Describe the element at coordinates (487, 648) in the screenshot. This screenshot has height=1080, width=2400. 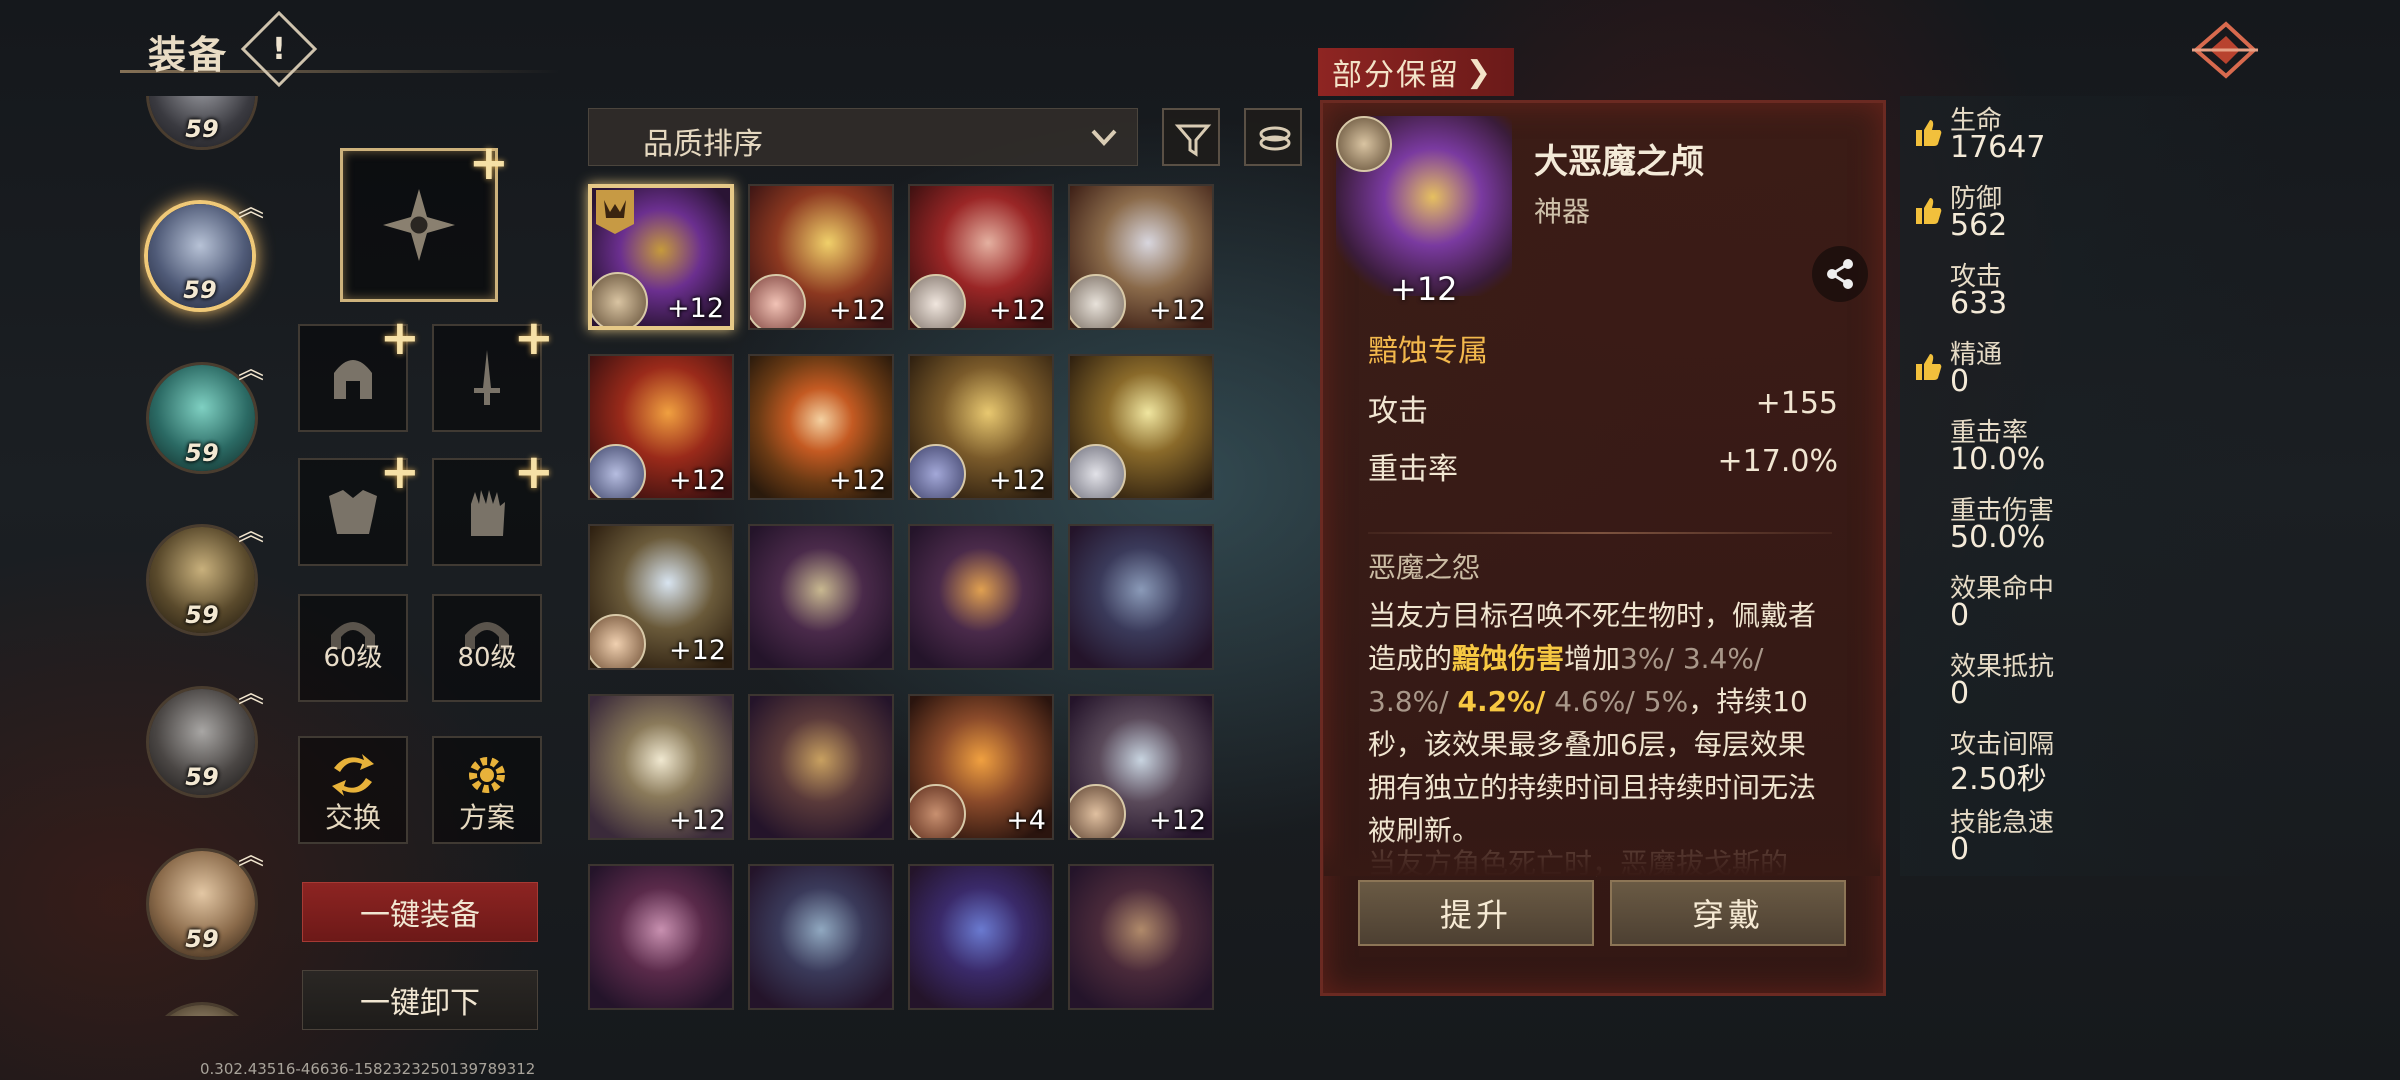
I see `level-80-slot: 80级` at that location.